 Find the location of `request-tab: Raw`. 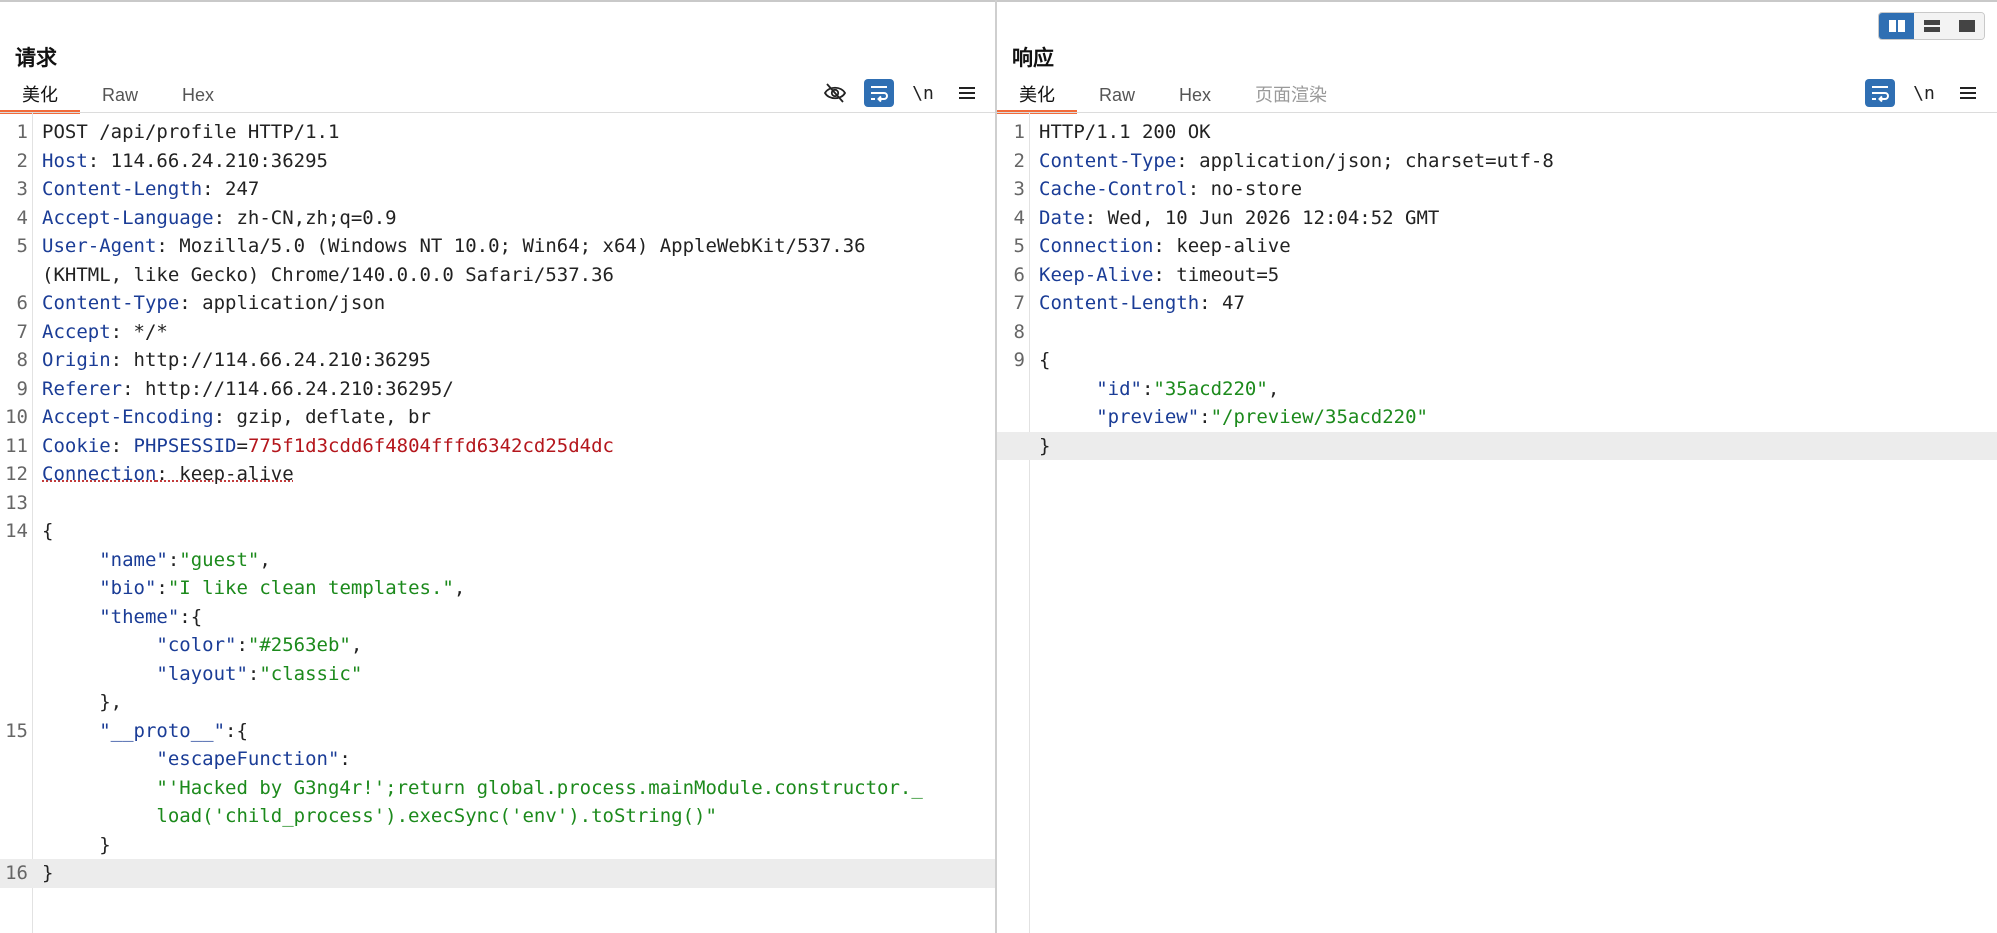

request-tab: Raw is located at coordinates (120, 95).